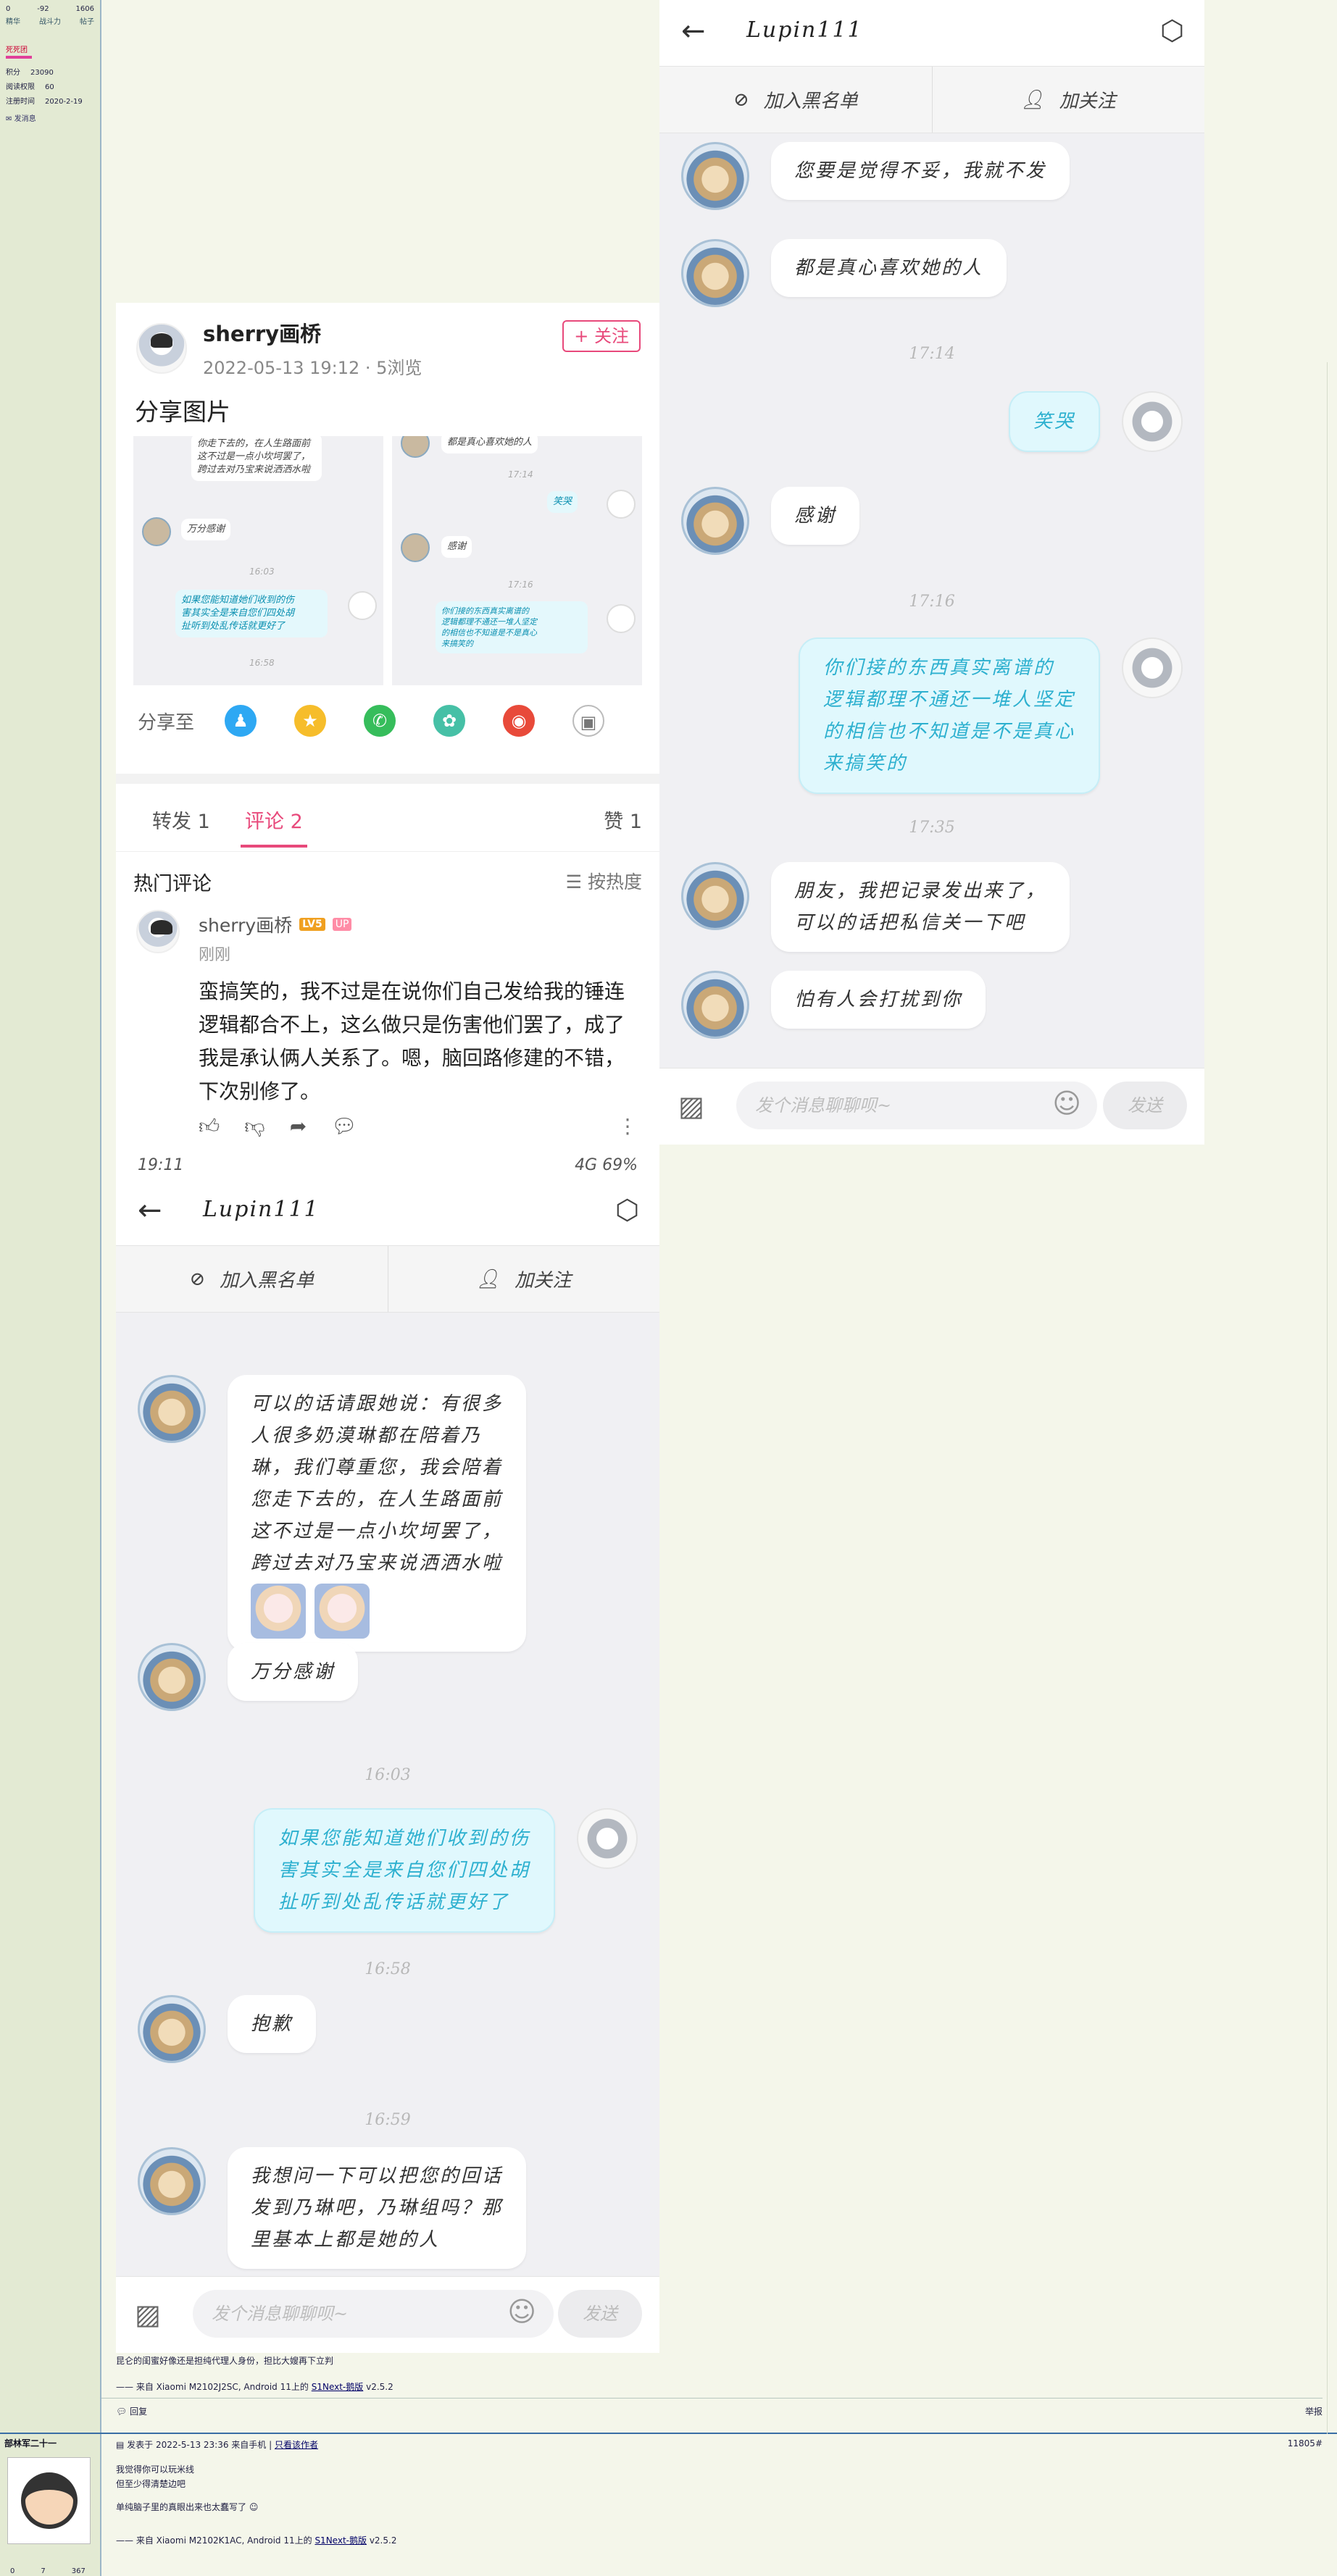  I want to click on reply-icon: 💬︎, so click(344, 1126).